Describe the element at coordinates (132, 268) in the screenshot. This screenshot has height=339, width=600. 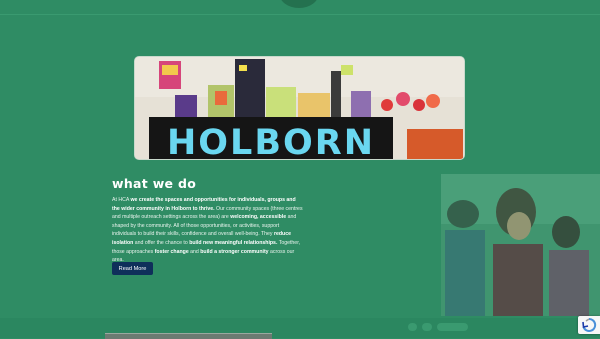
I see `read-more-button: Read More` at that location.